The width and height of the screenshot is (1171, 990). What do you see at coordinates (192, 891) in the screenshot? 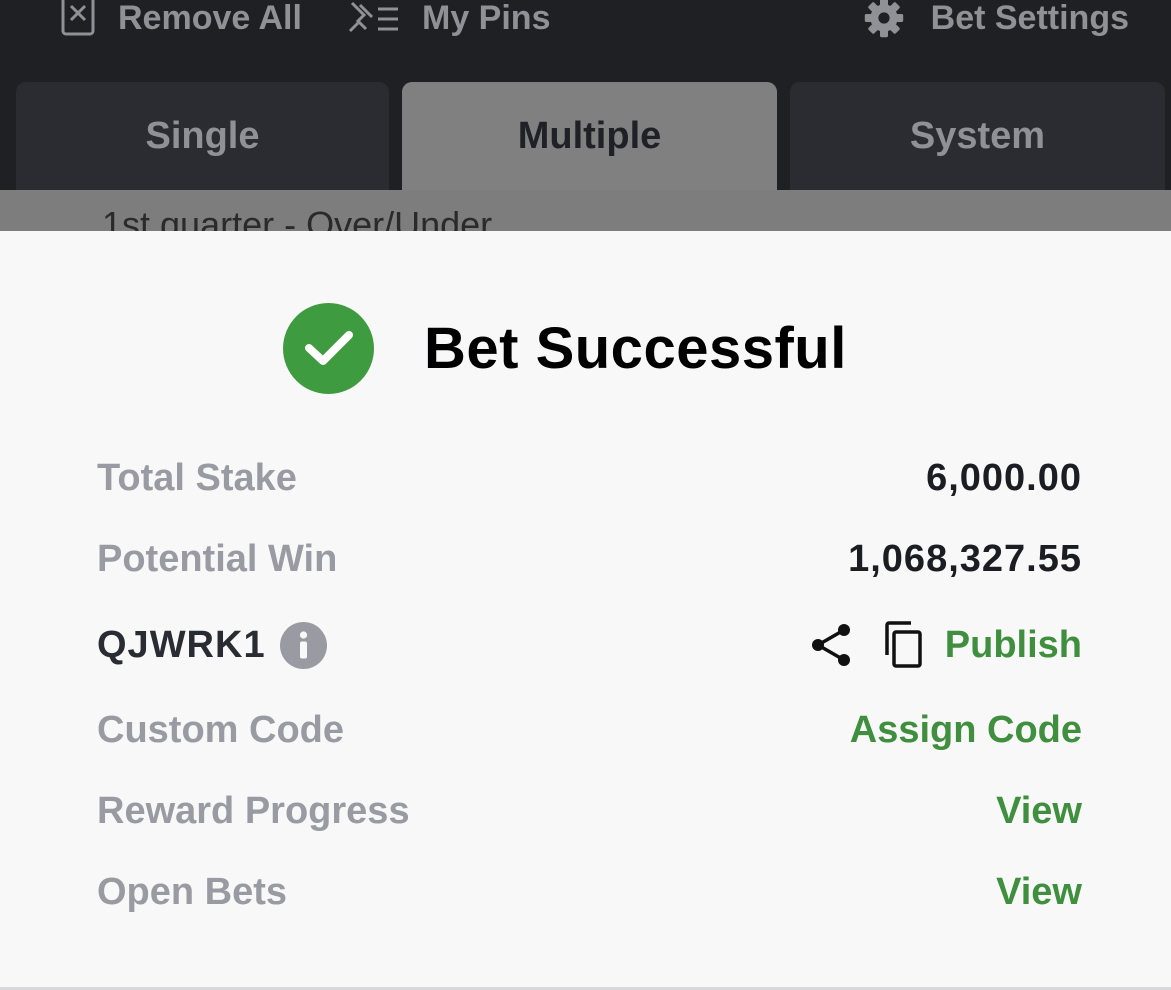
I see `open-bets-label: Open Bets` at bounding box center [192, 891].